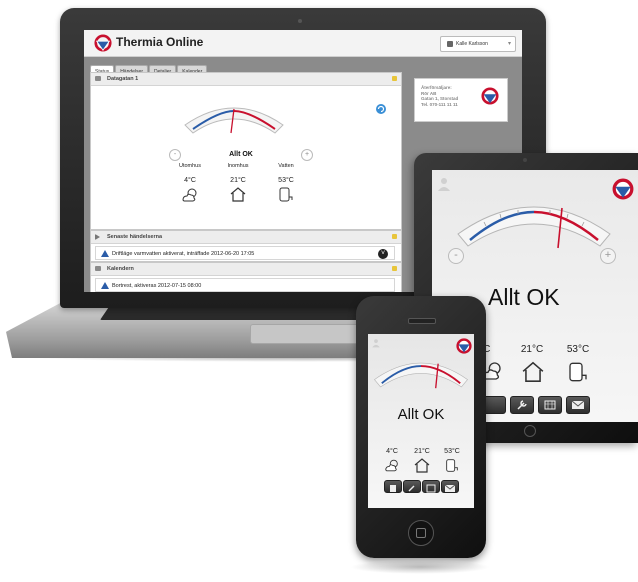 This screenshot has height=582, width=638. I want to click on phone-shadow, so click(420, 567).